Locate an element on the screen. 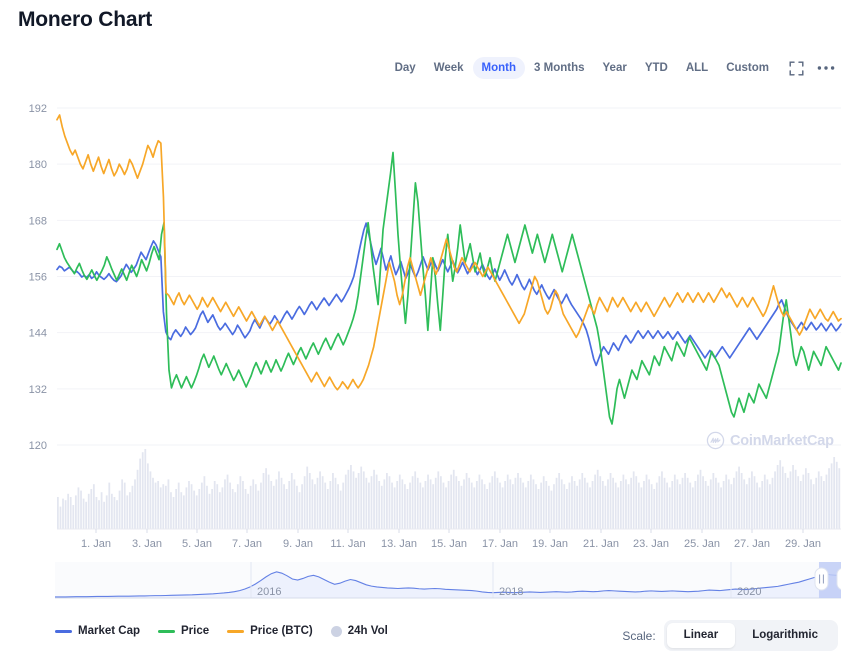 Image resolution: width=848 pixels, height=655 pixels. legend-label-24h-vol: 24h Vol is located at coordinates (367, 631).